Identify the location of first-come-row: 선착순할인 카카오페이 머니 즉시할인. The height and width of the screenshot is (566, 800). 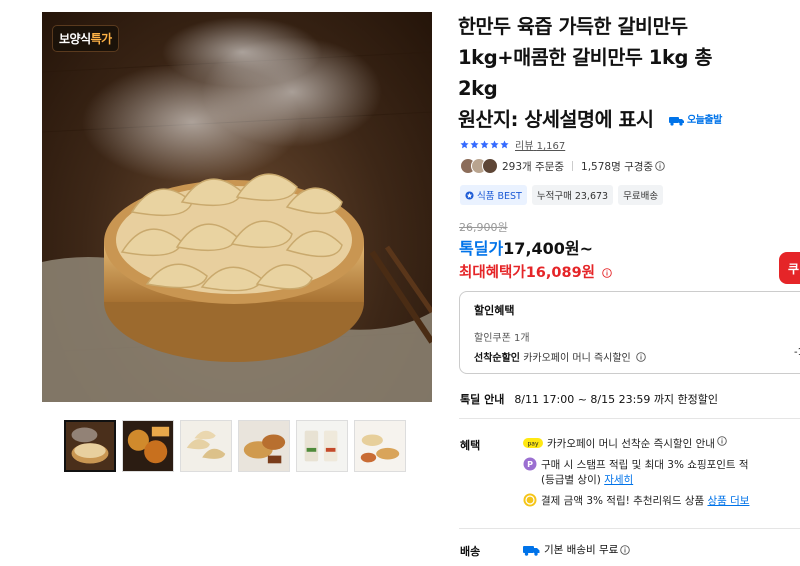
(637, 356).